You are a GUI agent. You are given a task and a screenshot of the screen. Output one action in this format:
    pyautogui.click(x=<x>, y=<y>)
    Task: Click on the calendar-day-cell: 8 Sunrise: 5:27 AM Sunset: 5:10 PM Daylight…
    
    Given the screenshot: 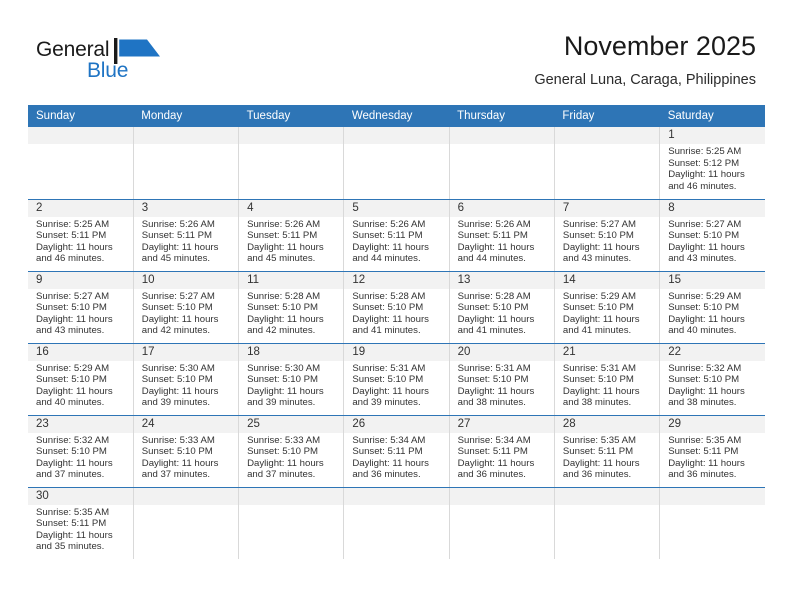 What is the action you would take?
    pyautogui.click(x=712, y=235)
    